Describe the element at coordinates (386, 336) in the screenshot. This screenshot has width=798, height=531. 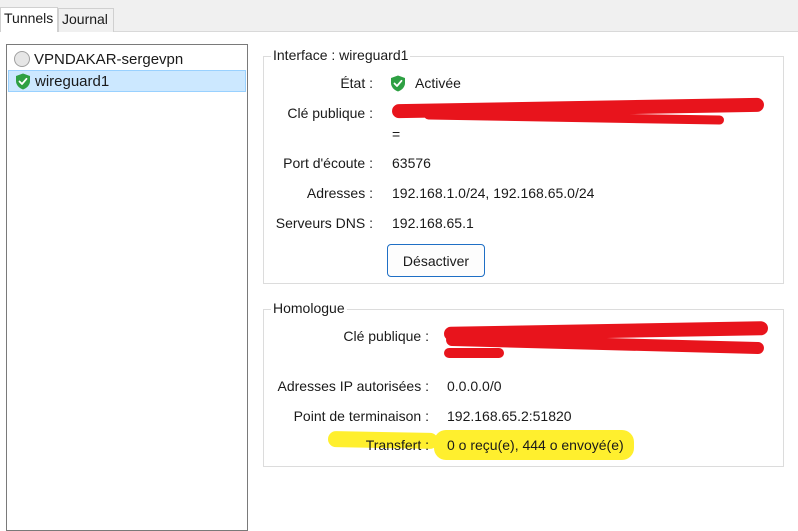
I see `peer-pubkey-label: Clé publique :` at that location.